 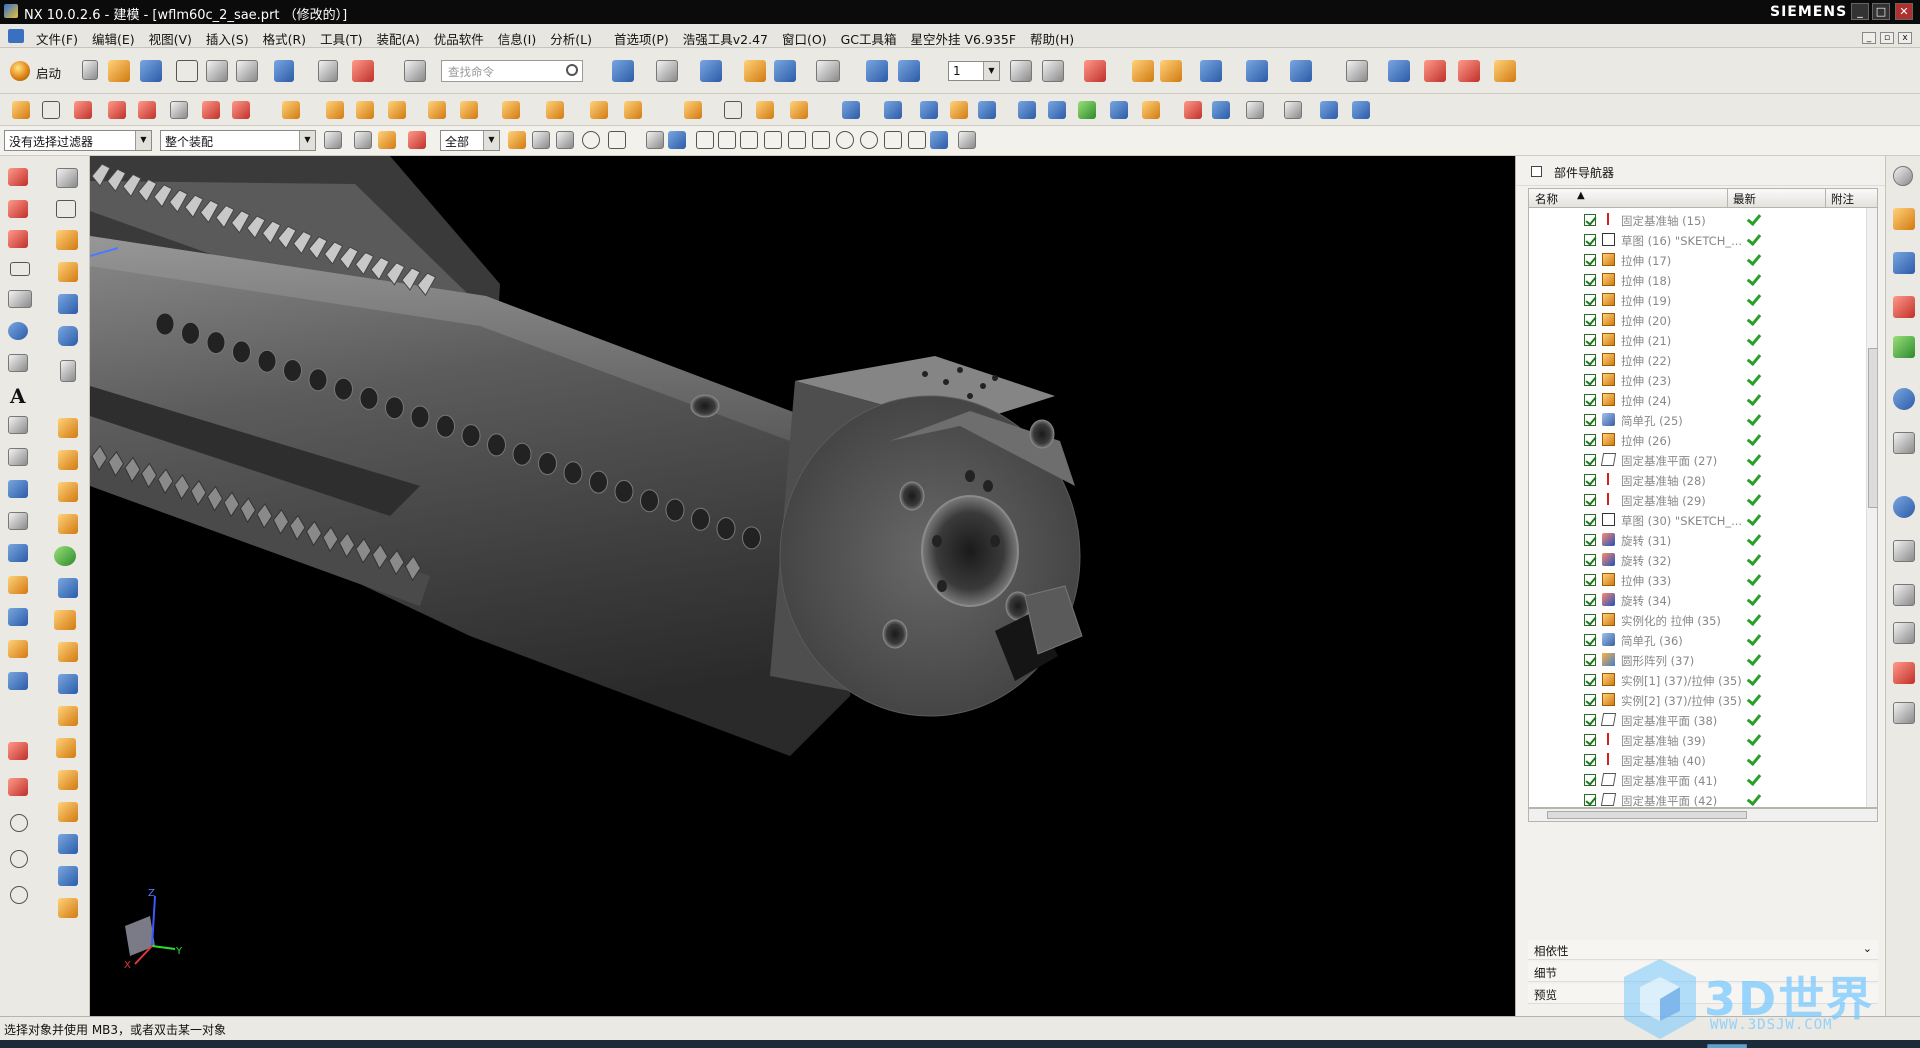 What do you see at coordinates (1696, 300) in the screenshot?
I see `feature-row: 拉伸 (19)` at bounding box center [1696, 300].